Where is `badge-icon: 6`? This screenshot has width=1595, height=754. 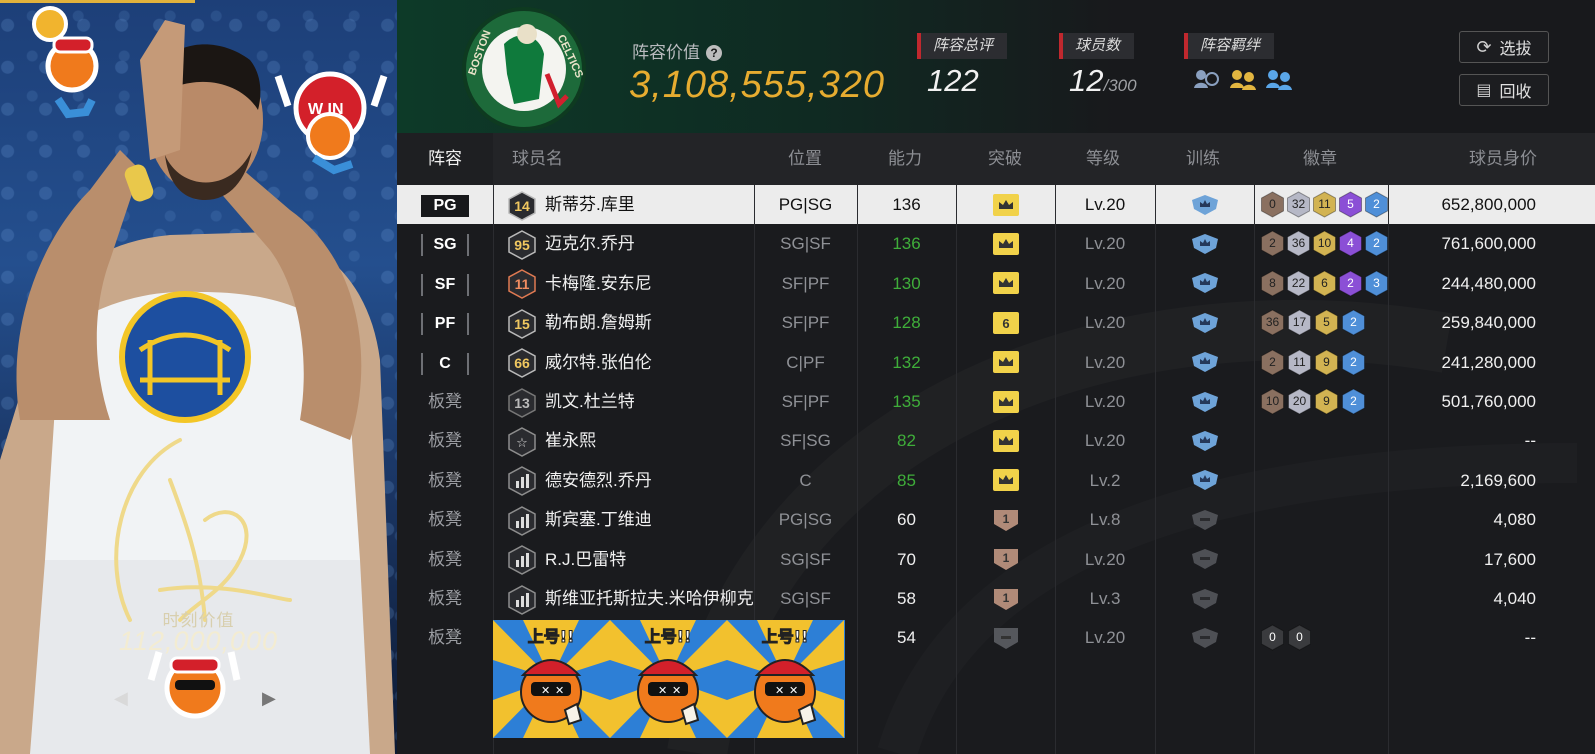
badge-icon: 6 is located at coordinates (1324, 283).